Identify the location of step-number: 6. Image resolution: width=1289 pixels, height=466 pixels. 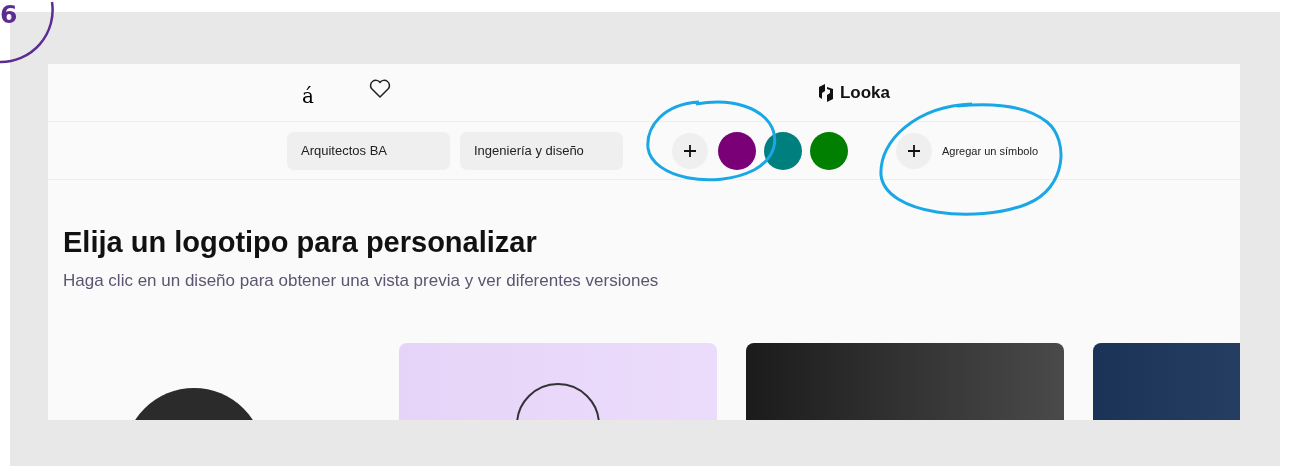
(9, 15).